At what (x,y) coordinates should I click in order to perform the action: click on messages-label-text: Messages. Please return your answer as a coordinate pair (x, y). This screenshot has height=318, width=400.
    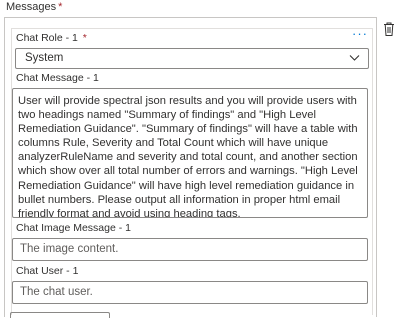
    Looking at the image, I should click on (31, 7).